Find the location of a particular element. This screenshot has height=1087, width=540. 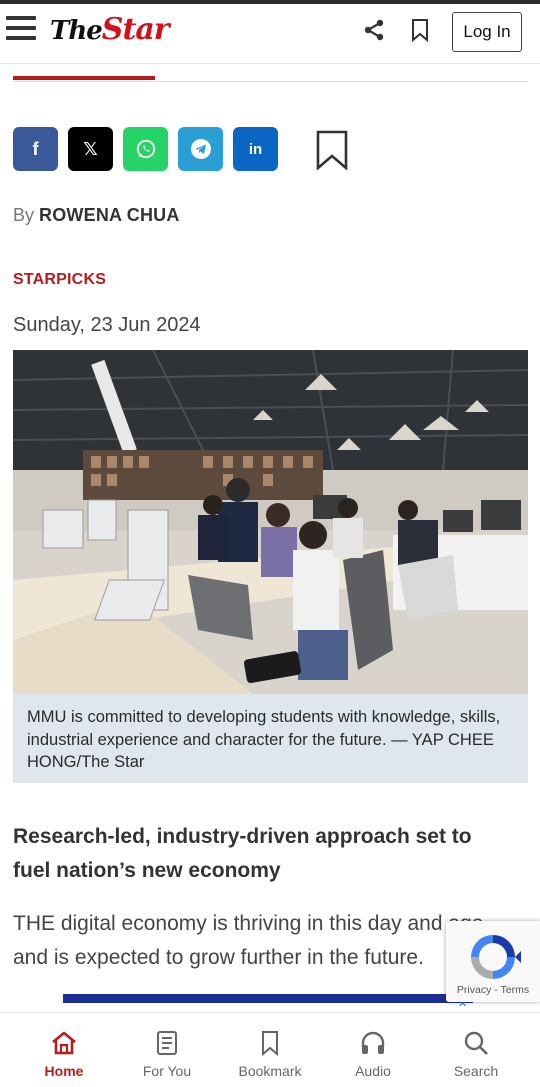

for-you-icon is located at coordinates (167, 1043).